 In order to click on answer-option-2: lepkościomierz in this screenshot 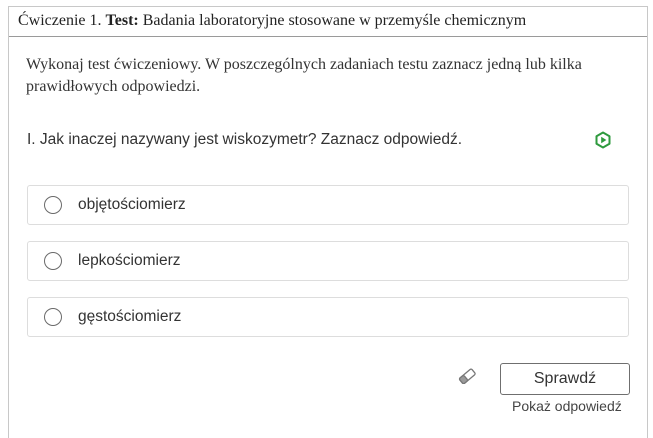, I will do `click(328, 261)`.